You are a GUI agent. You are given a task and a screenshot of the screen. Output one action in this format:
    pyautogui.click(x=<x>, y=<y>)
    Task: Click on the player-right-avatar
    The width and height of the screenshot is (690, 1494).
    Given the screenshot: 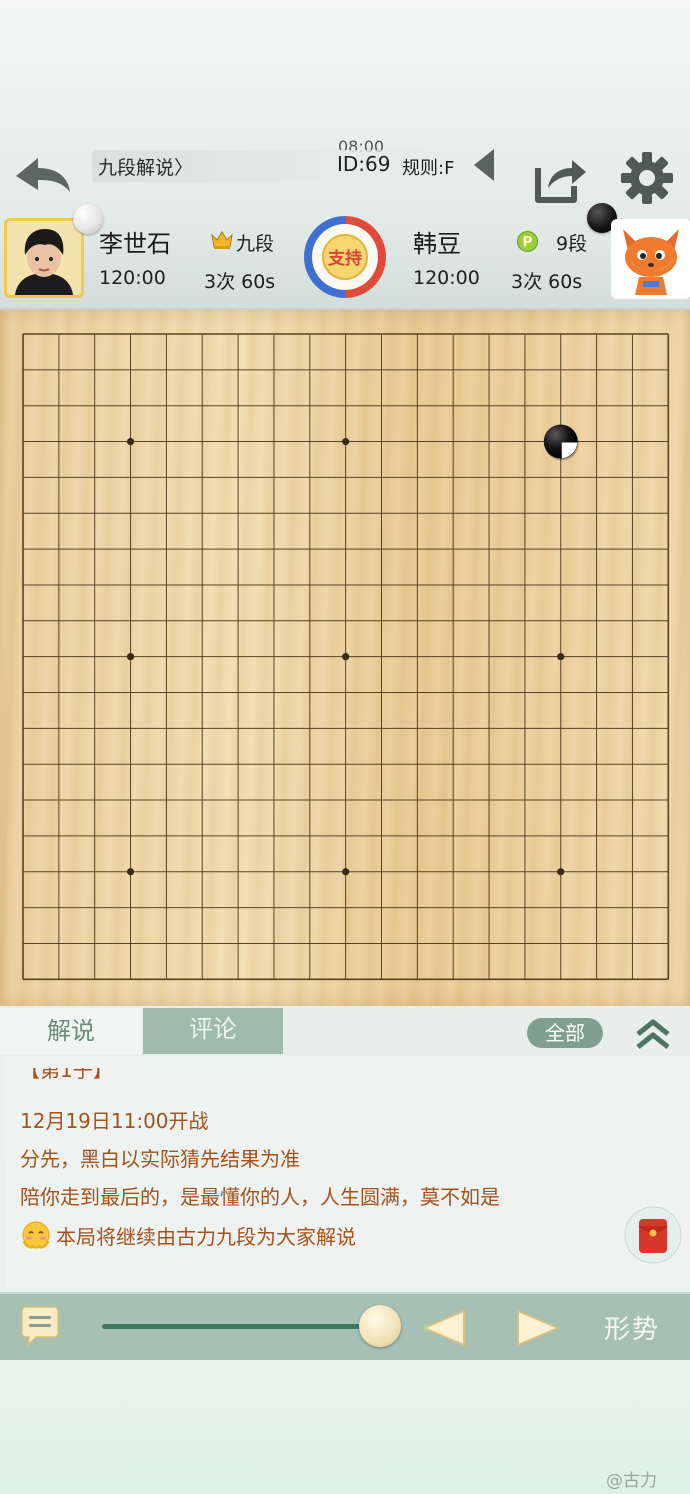 What is the action you would take?
    pyautogui.click(x=650, y=259)
    